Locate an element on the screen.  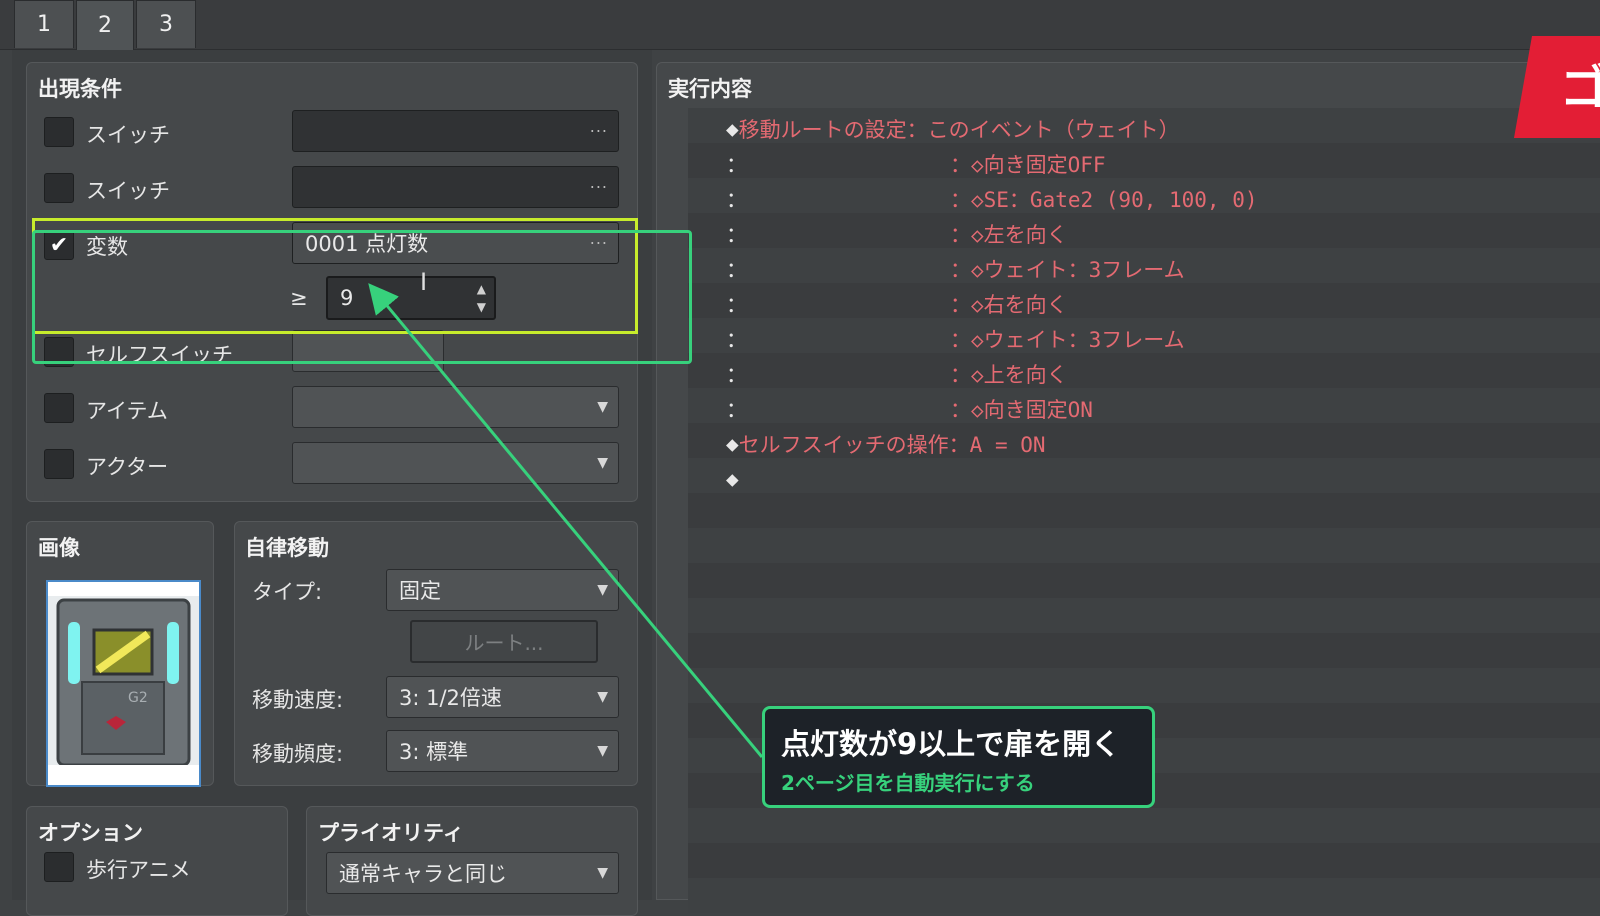
annotation-callout: 点灯数が9以上で扉を開く 2ページ目を自動実行にする is located at coordinates (958, 757).